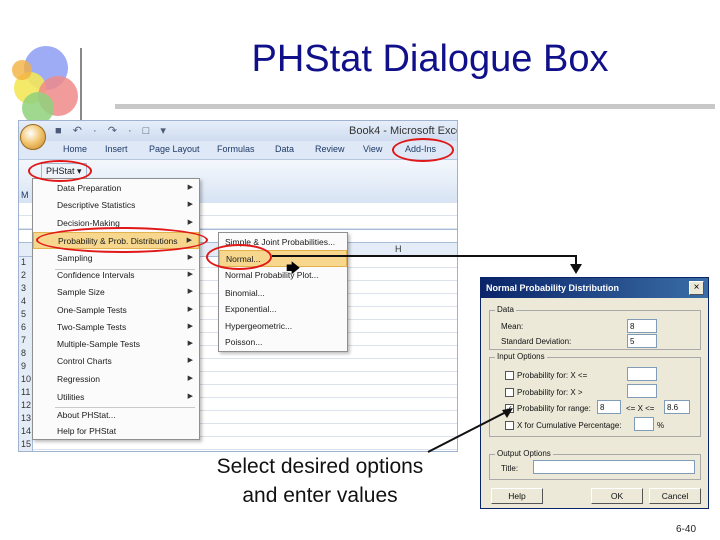 The image size is (720, 540). Describe the element at coordinates (415, 106) in the screenshot. I see `title-underline` at that location.